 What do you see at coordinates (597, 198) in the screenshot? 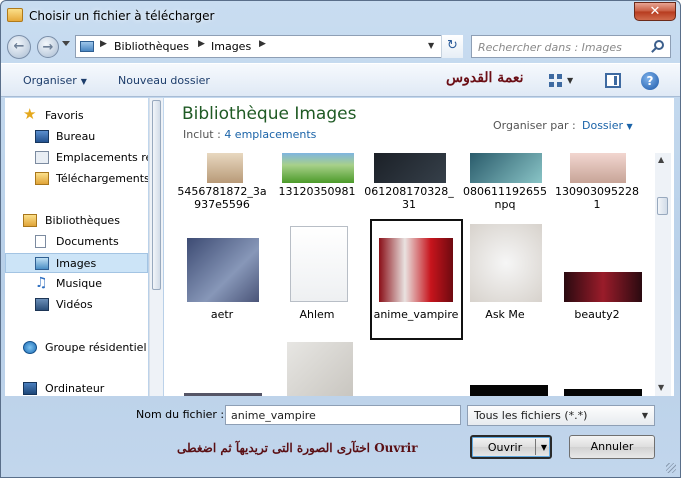
I see `file-name: 1309030952281` at bounding box center [597, 198].